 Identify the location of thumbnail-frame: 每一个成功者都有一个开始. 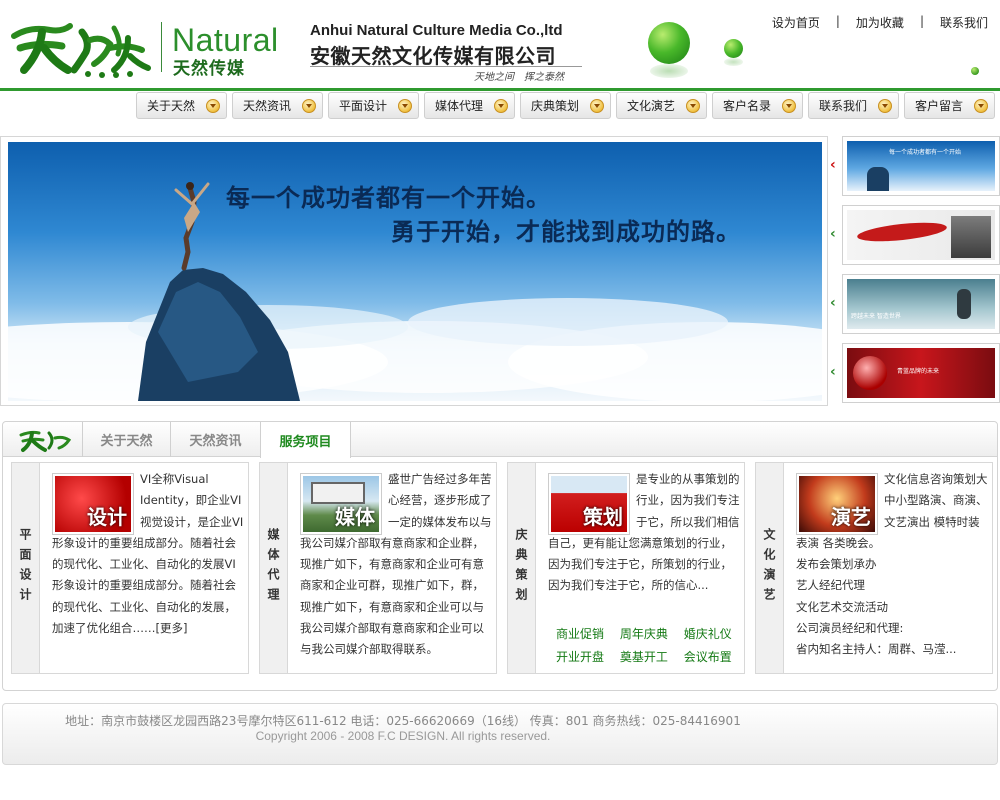
(921, 166).